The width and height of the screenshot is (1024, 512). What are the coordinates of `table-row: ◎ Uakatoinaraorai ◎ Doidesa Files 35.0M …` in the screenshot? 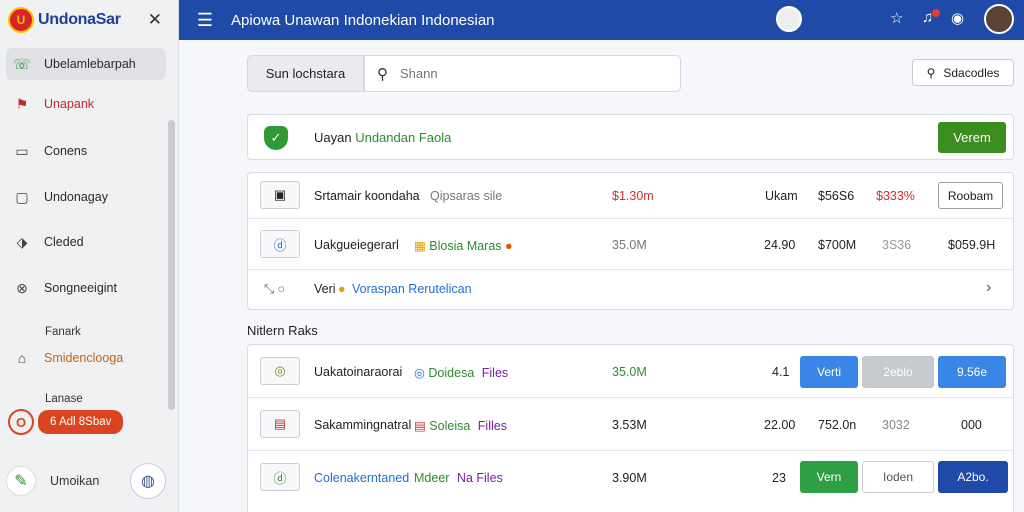 It's located at (630, 371).